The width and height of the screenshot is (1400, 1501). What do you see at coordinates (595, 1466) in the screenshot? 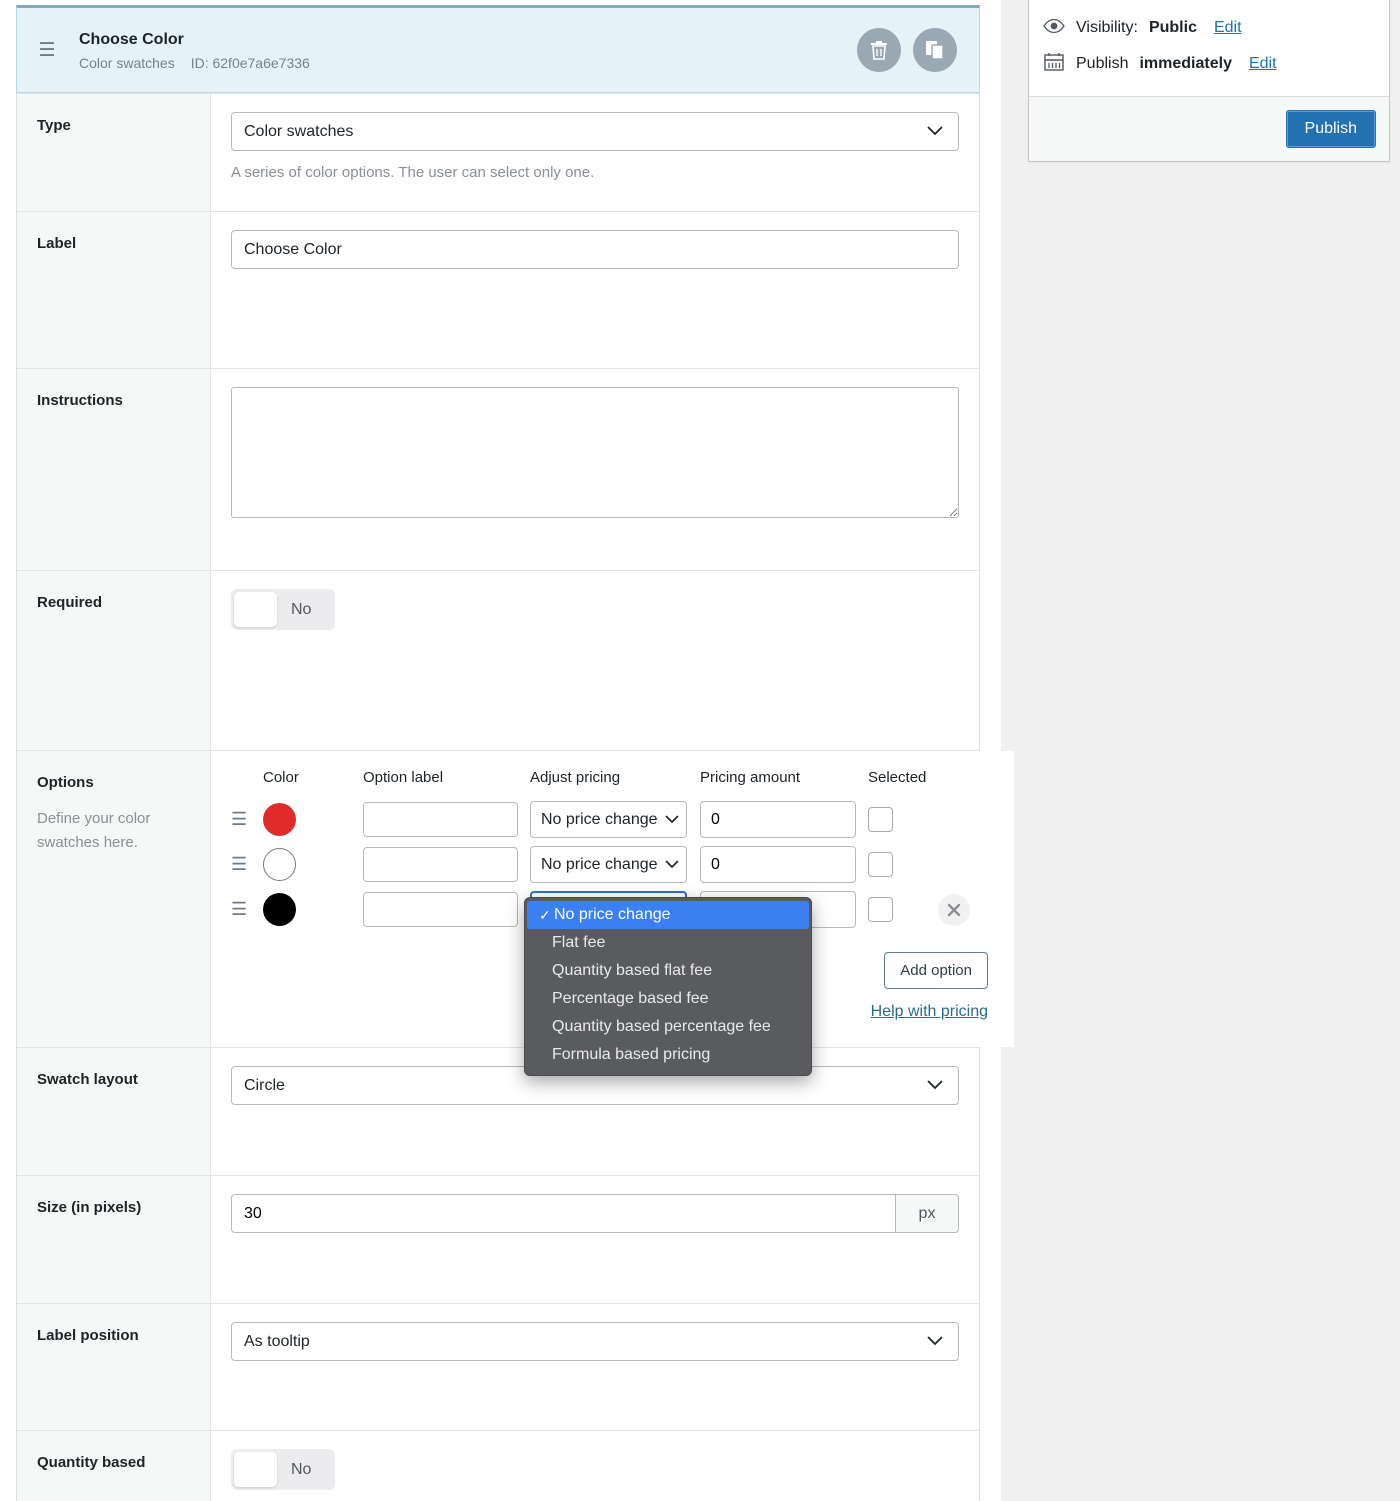
I see `row-quantity-based-input-cell: No` at bounding box center [595, 1466].